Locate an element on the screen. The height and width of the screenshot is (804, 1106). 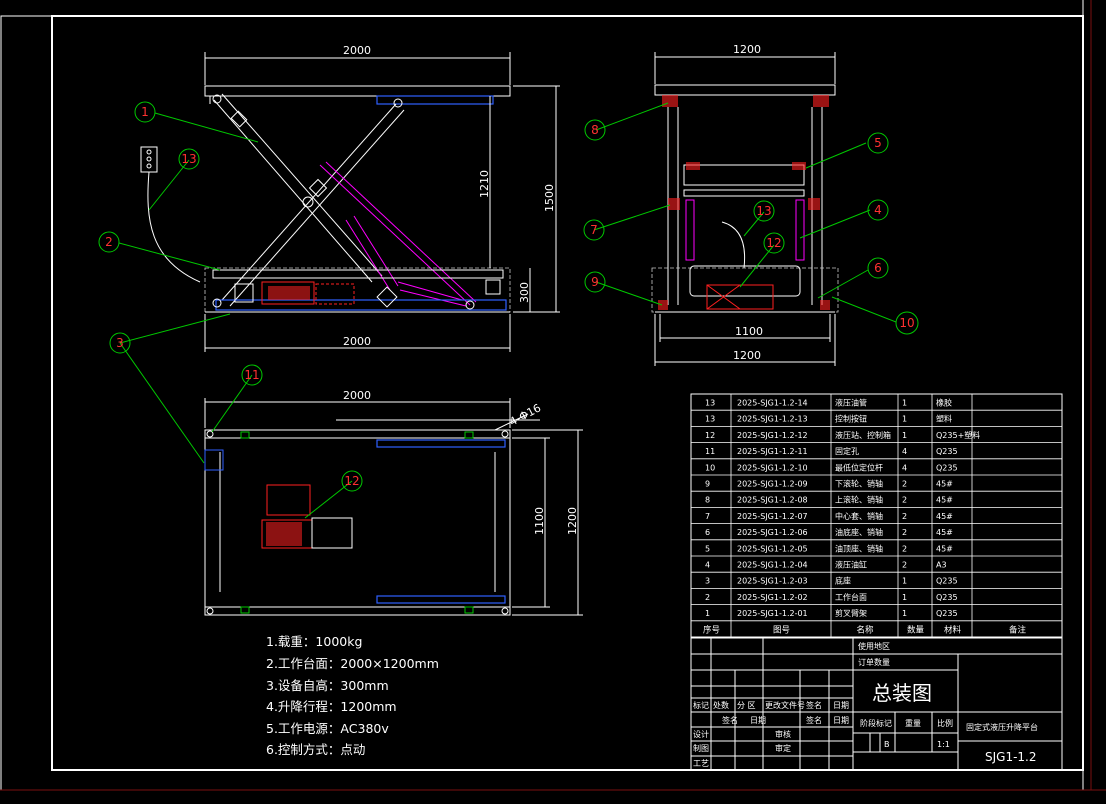
tb-stage-mark: B is located at coordinates (887, 744).